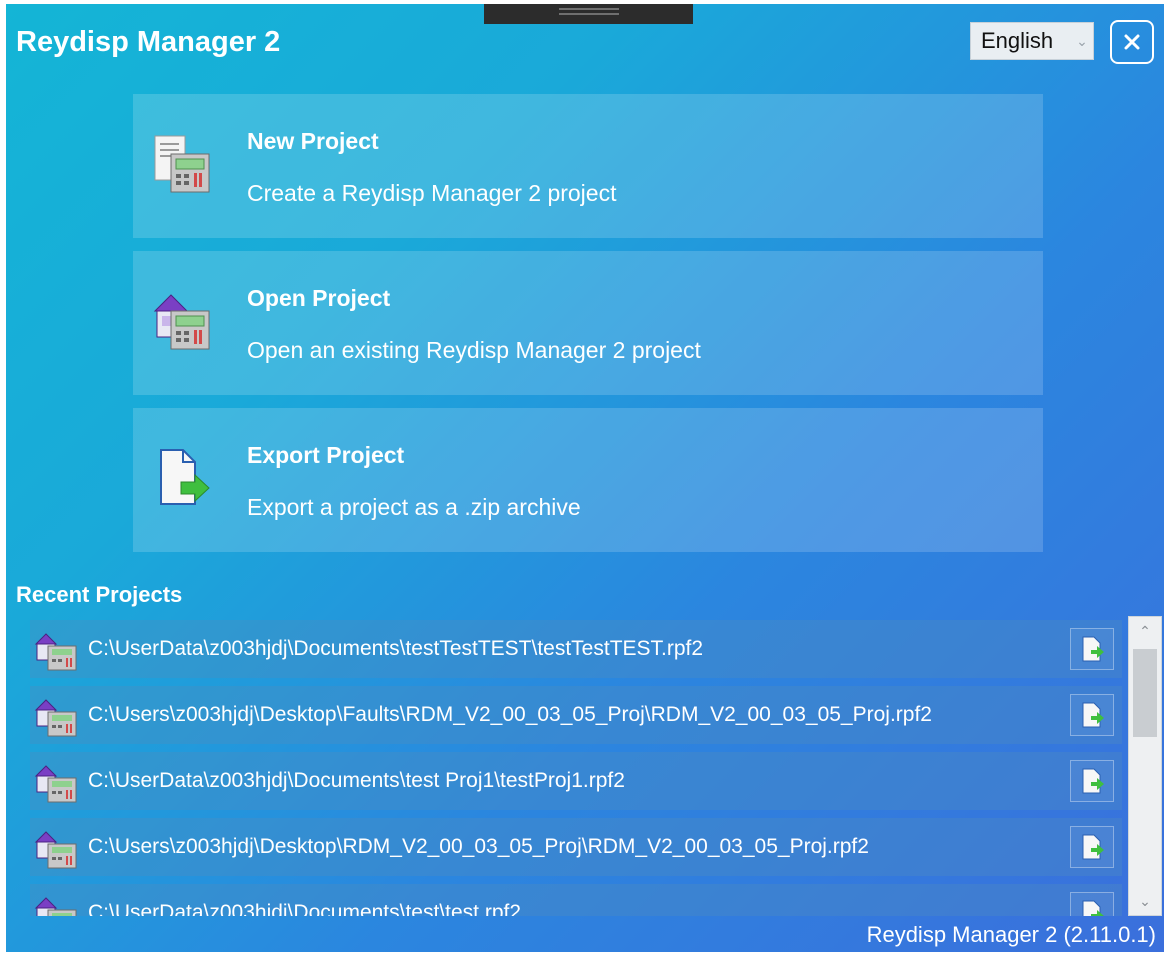 The width and height of the screenshot is (1168, 954). Describe the element at coordinates (319, 298) in the screenshot. I see `action-label: Open Project` at that location.